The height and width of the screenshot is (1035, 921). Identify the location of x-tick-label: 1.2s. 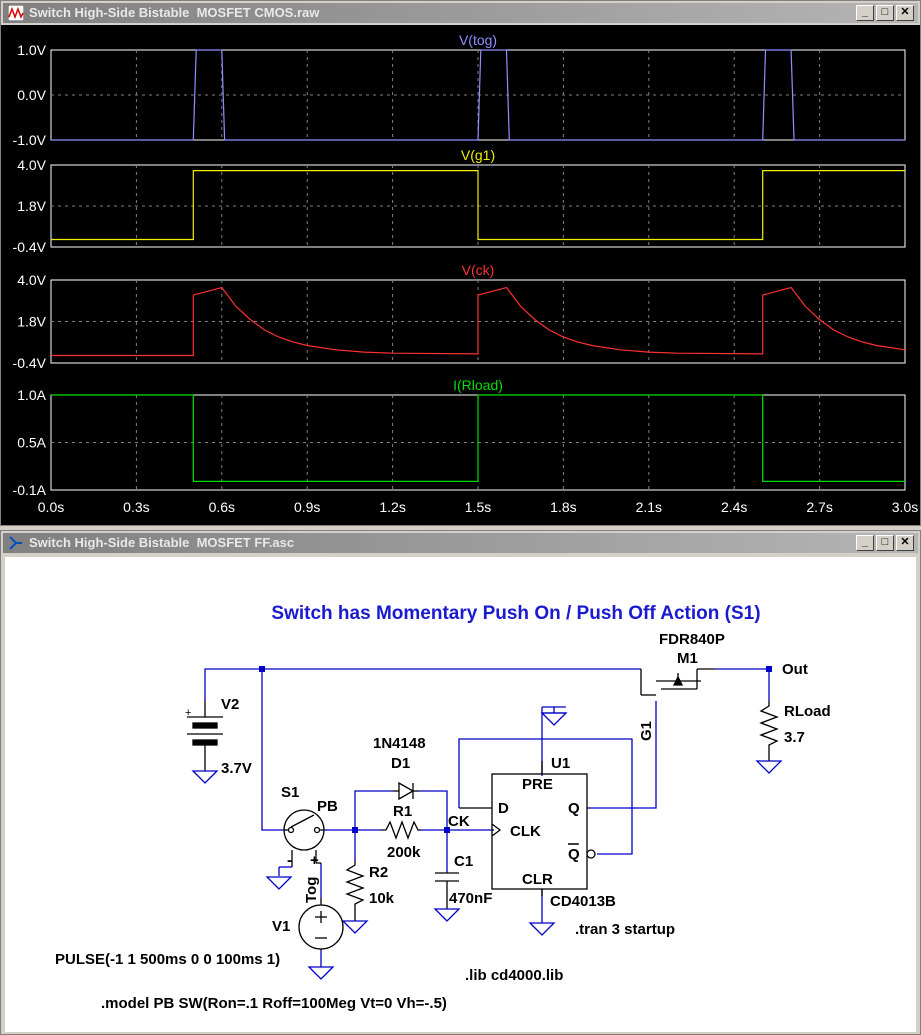
(392, 507).